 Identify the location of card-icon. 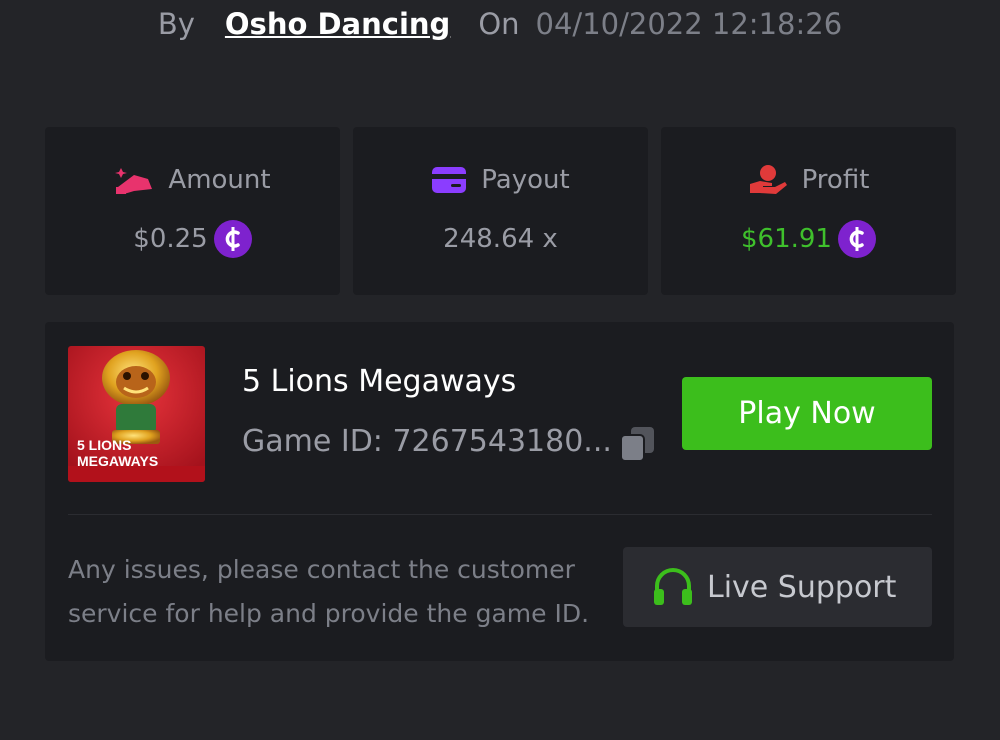
(449, 180).